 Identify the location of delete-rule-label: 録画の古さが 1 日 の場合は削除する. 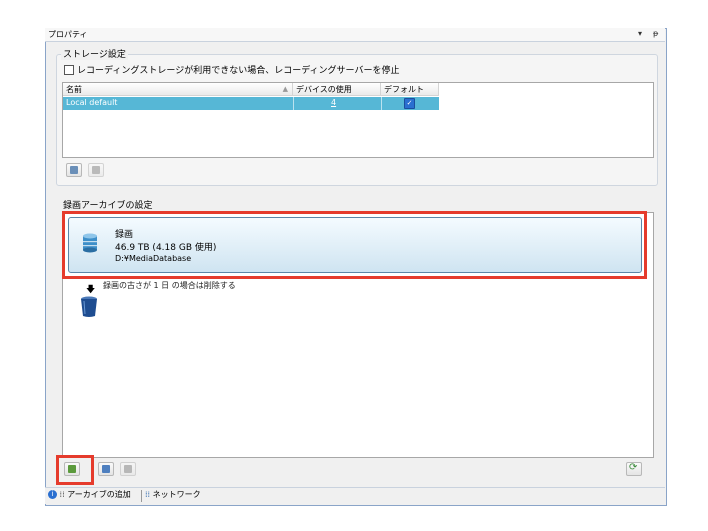
(169, 285).